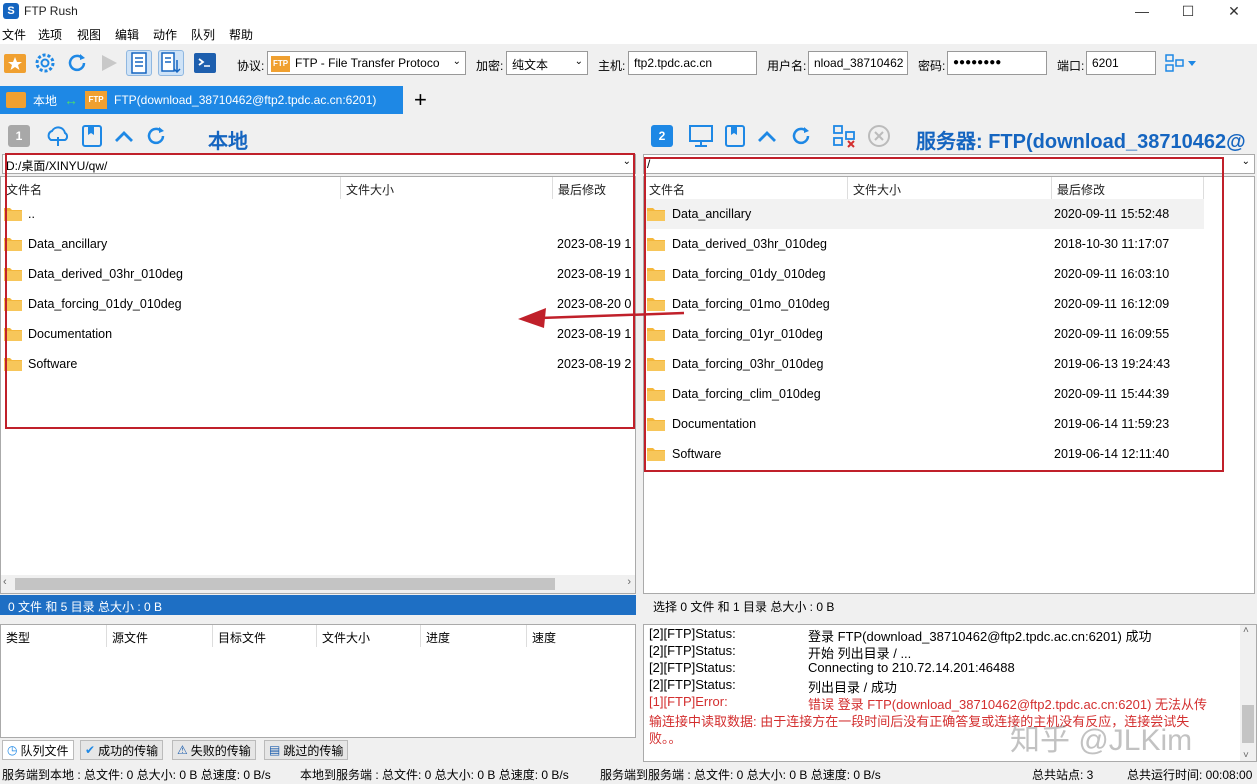  What do you see at coordinates (45, 100) in the screenshot?
I see `tab-local-label: 本地` at bounding box center [45, 100].